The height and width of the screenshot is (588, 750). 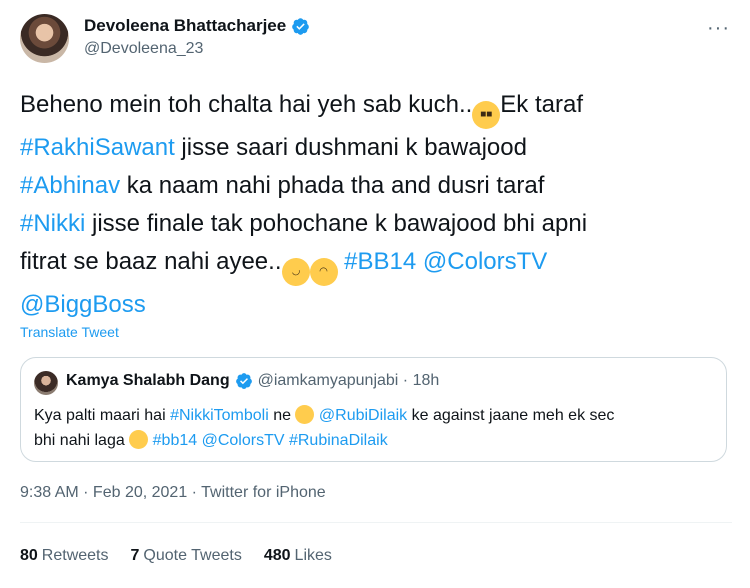 I want to click on tweet-source: Twitter for iPhone, so click(x=263, y=492).